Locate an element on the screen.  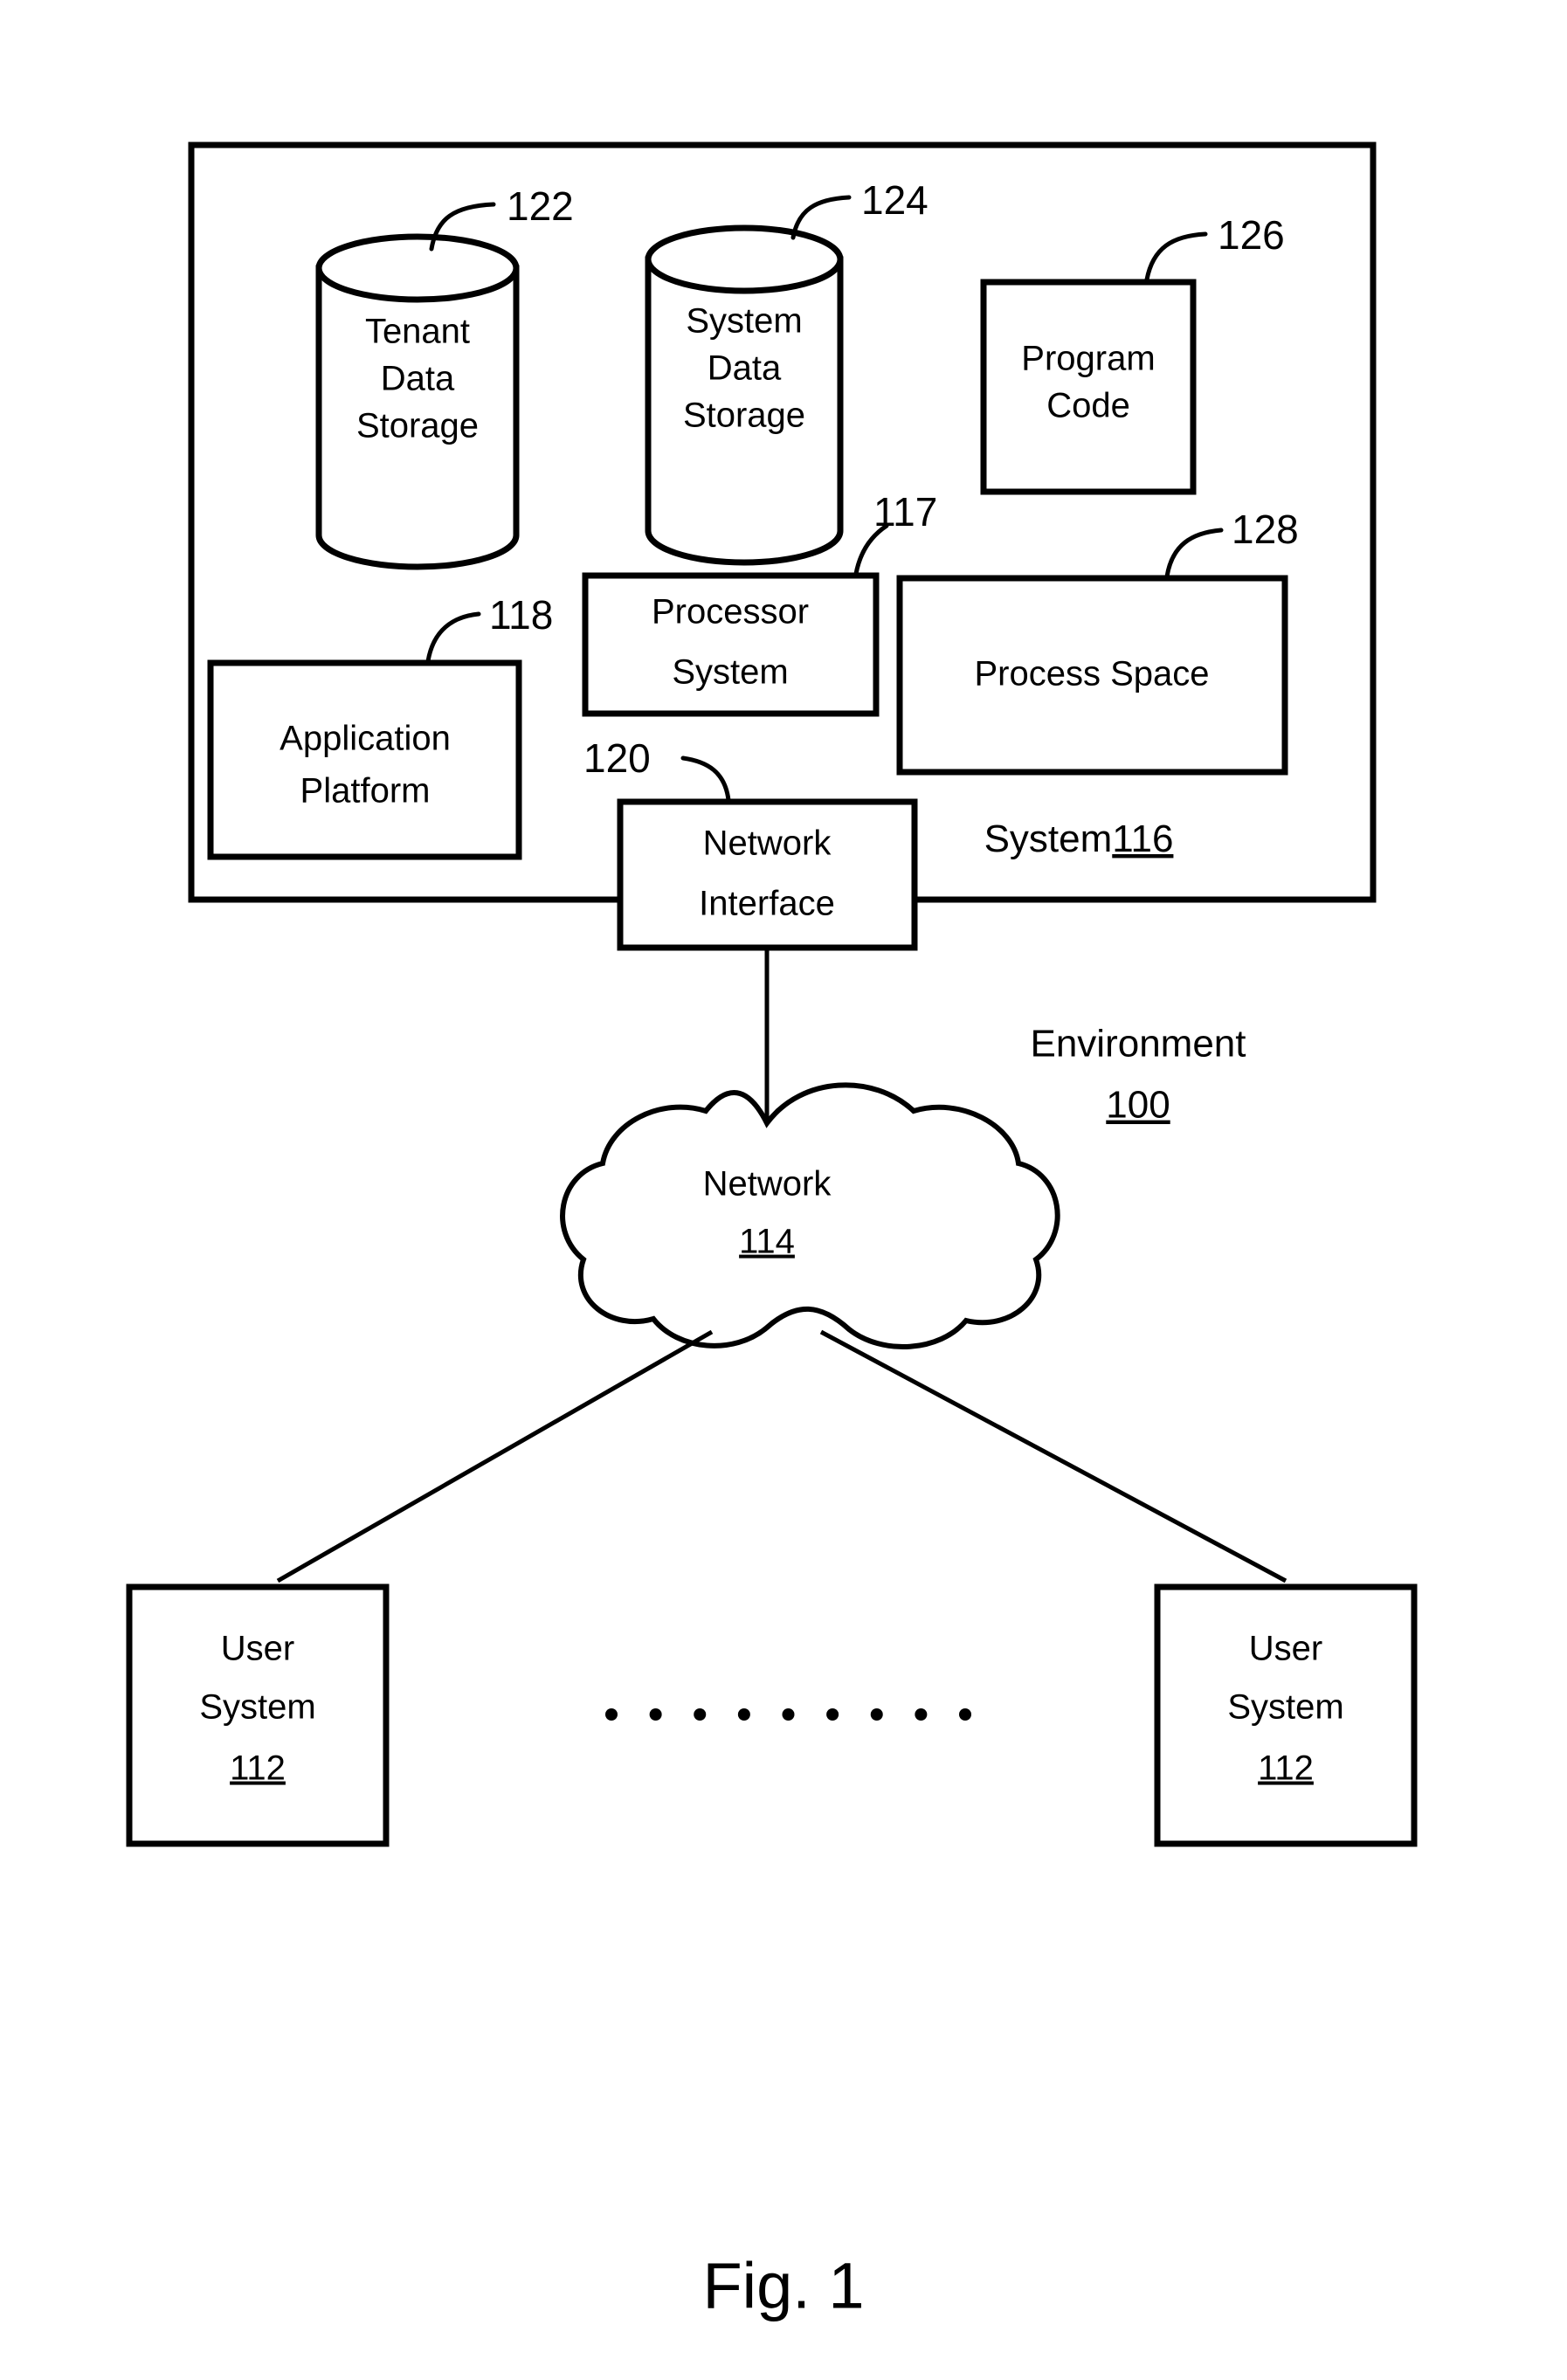
application-platform-label-line1: Application is located at coordinates (366, 739).